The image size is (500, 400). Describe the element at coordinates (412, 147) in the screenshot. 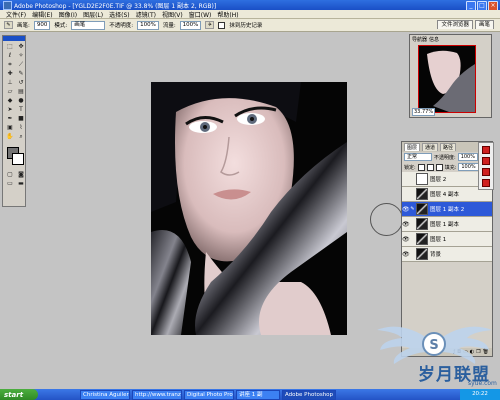

I see `tab-layers: 图层` at that location.